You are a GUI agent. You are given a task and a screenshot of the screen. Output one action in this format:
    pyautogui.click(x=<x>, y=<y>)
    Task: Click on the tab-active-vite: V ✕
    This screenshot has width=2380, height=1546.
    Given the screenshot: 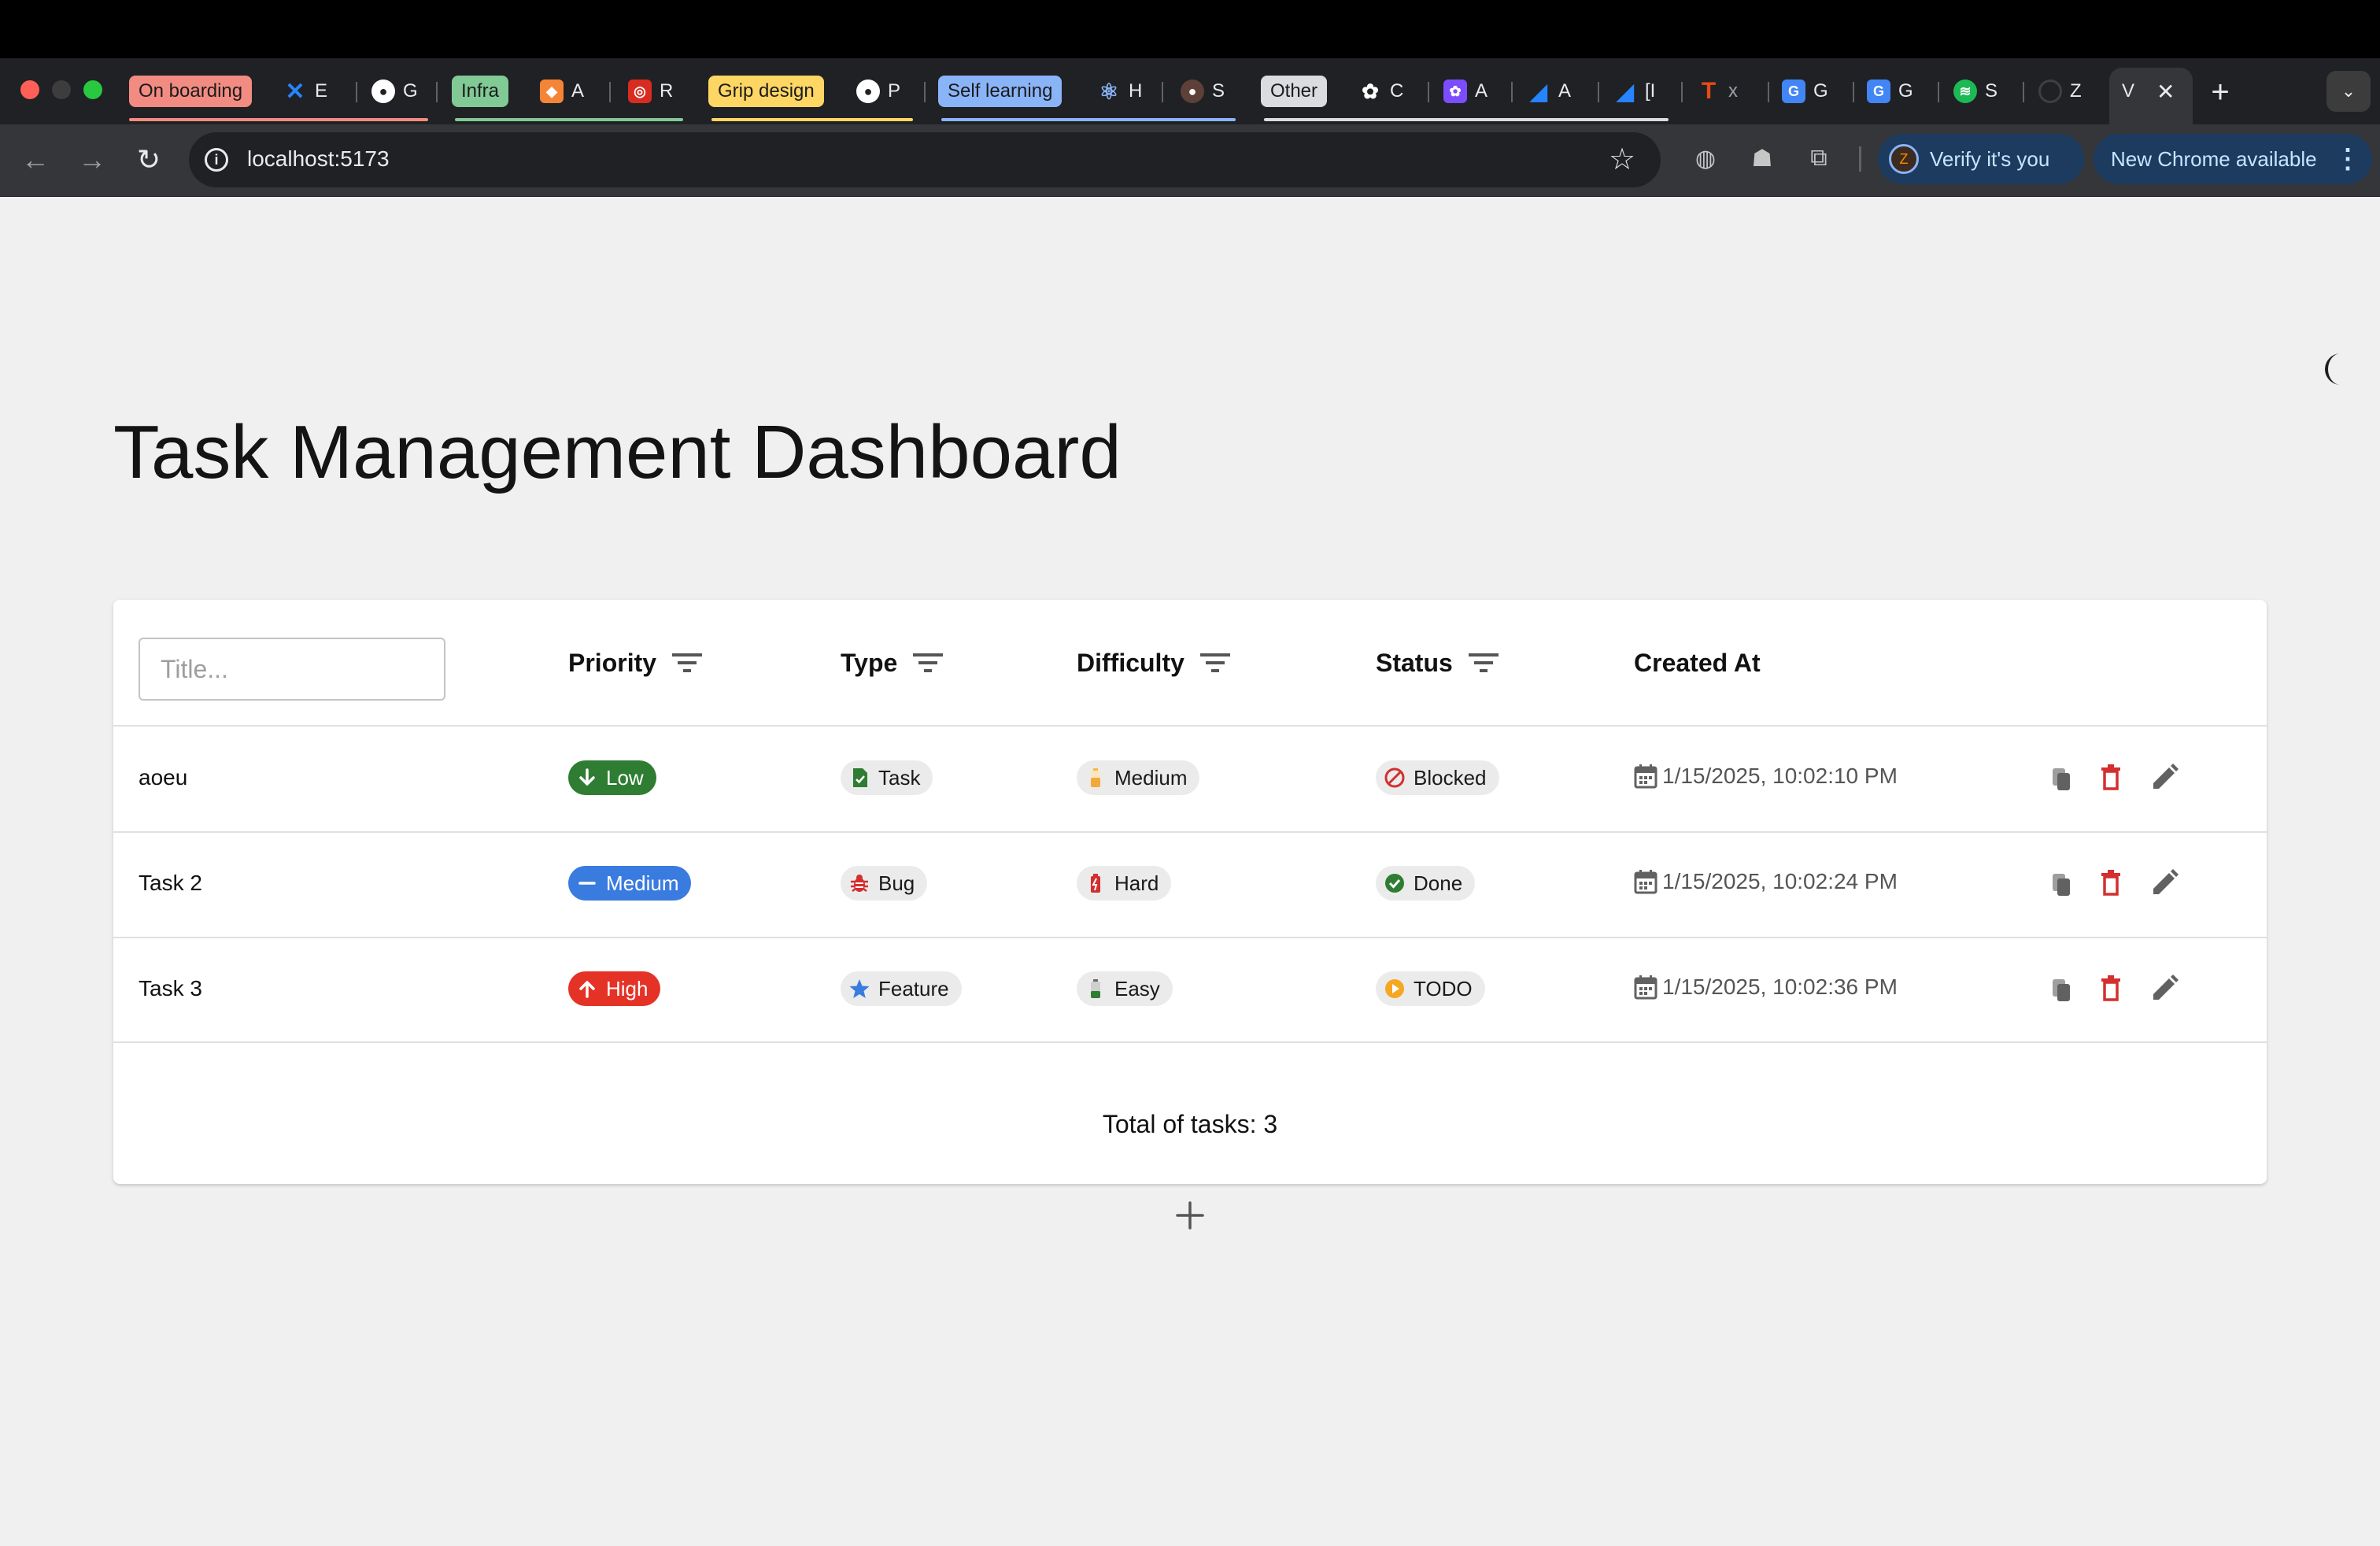 What is the action you would take?
    pyautogui.click(x=2153, y=91)
    